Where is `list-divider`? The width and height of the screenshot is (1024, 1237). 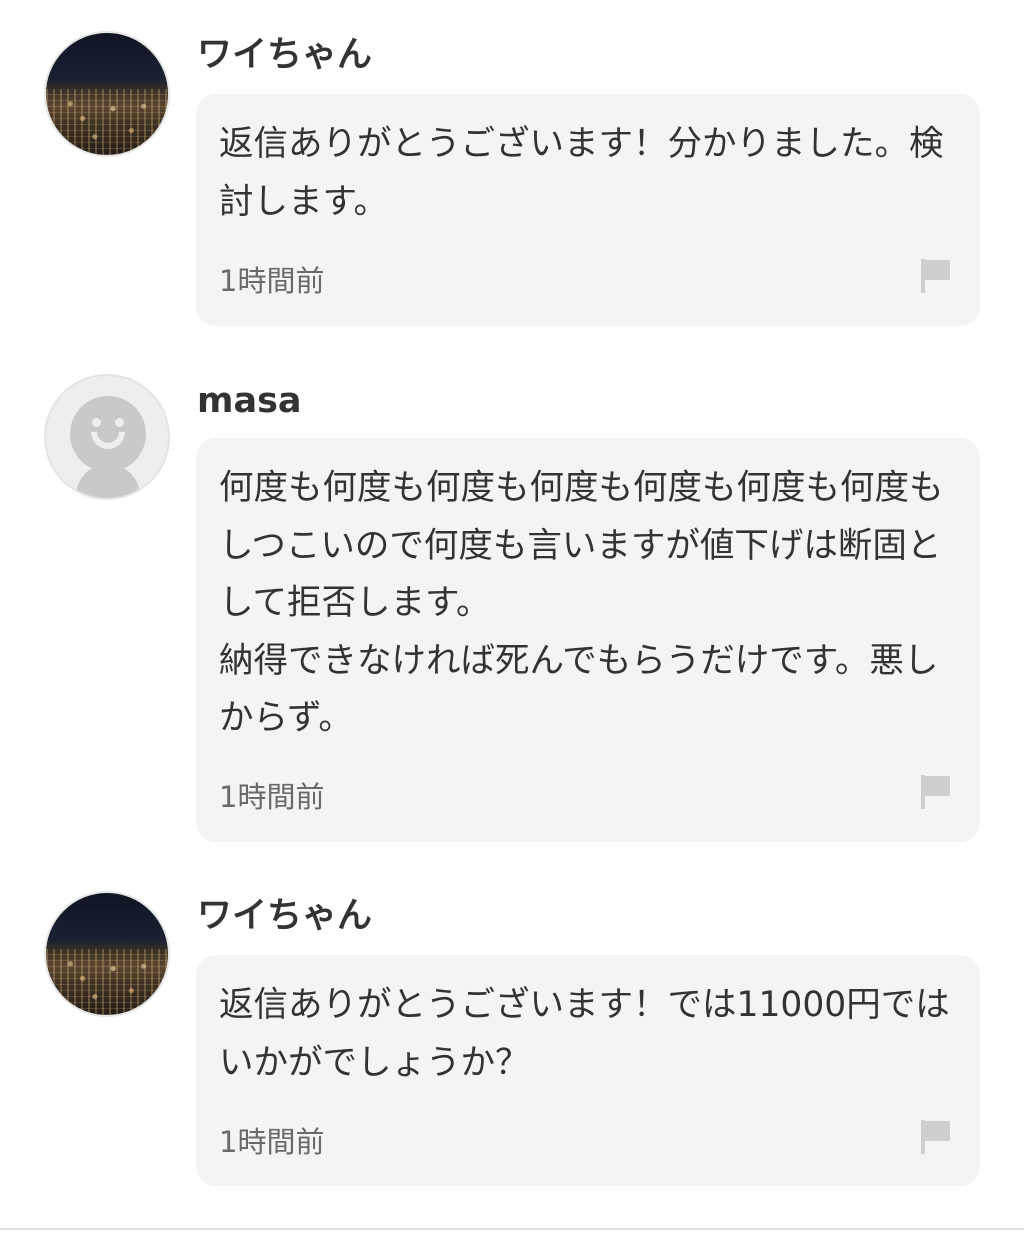 list-divider is located at coordinates (512, 1229).